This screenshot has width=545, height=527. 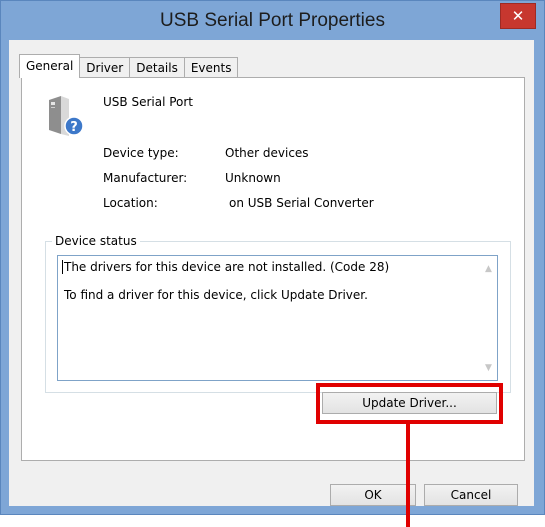 What do you see at coordinates (488, 367) in the screenshot?
I see `scroll-down-icon: ▼` at bounding box center [488, 367].